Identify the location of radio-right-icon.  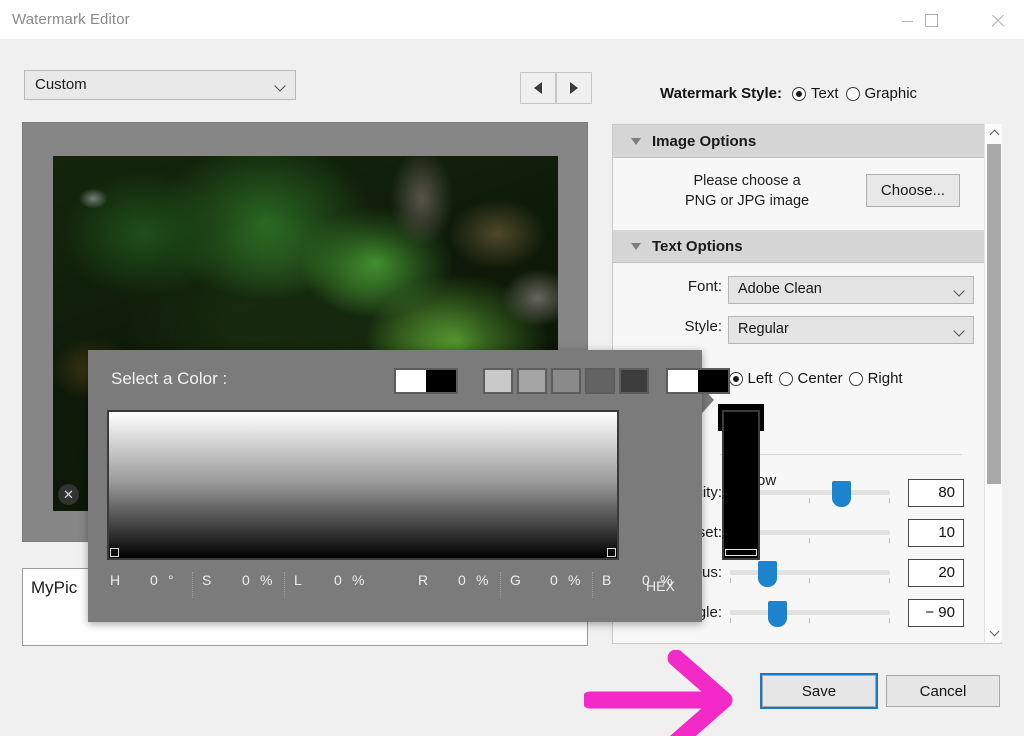
(855, 378).